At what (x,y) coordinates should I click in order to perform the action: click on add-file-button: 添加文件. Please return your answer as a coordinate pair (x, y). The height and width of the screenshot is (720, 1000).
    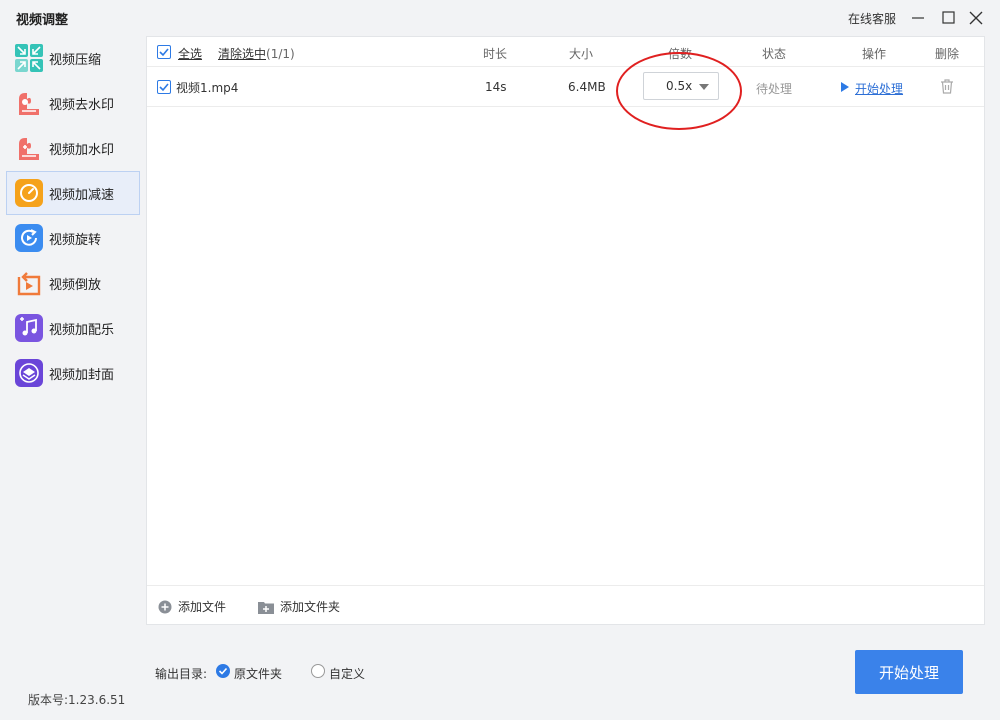
    Looking at the image, I should click on (192, 606).